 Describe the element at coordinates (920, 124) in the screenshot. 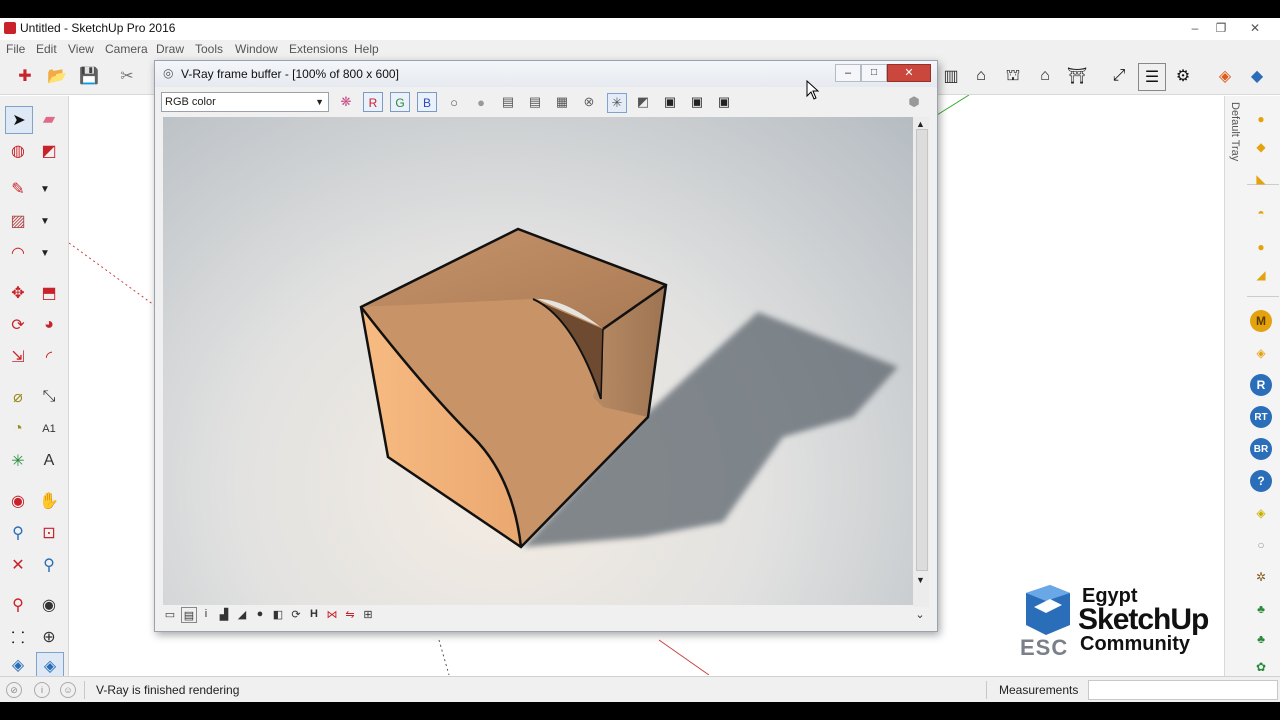

I see `scroll-up-arrow-icon: ▲` at that location.